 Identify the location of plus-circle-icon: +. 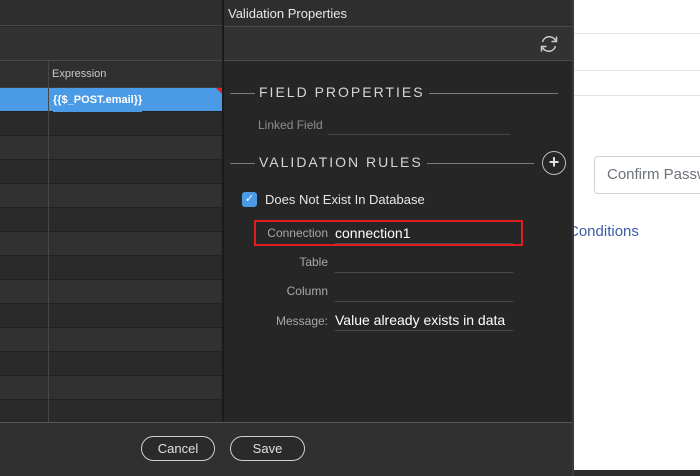
(554, 163).